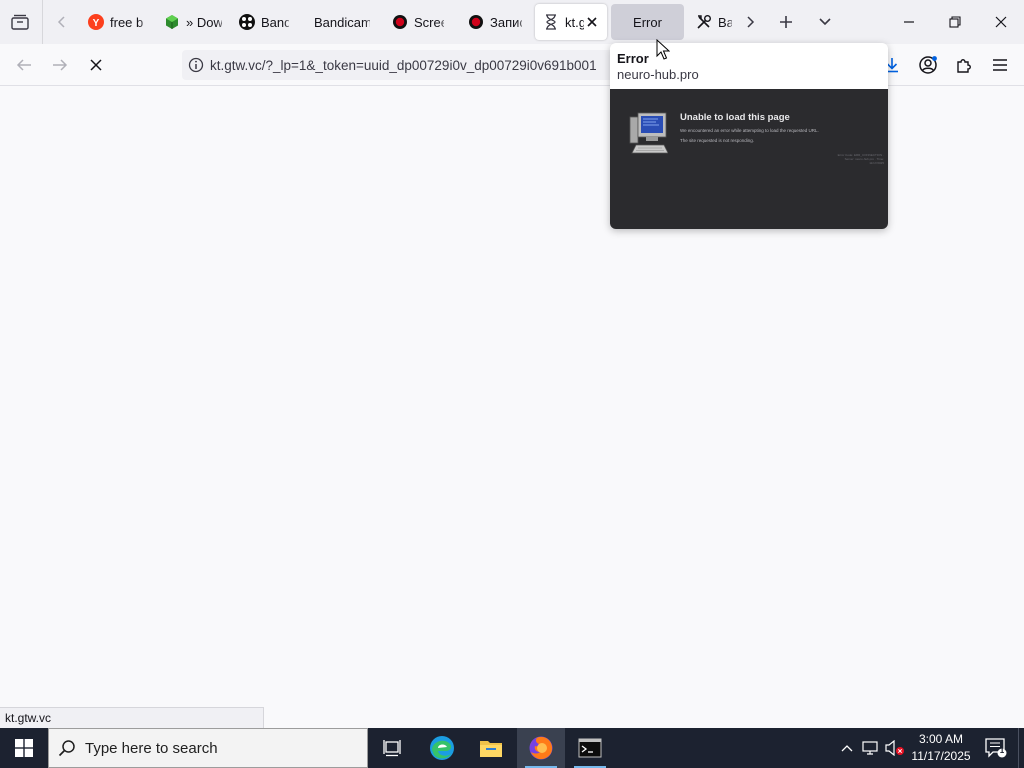 This screenshot has width=1024, height=768. What do you see at coordinates (193, 22) in the screenshot?
I see `tab-downloads: » Dow` at bounding box center [193, 22].